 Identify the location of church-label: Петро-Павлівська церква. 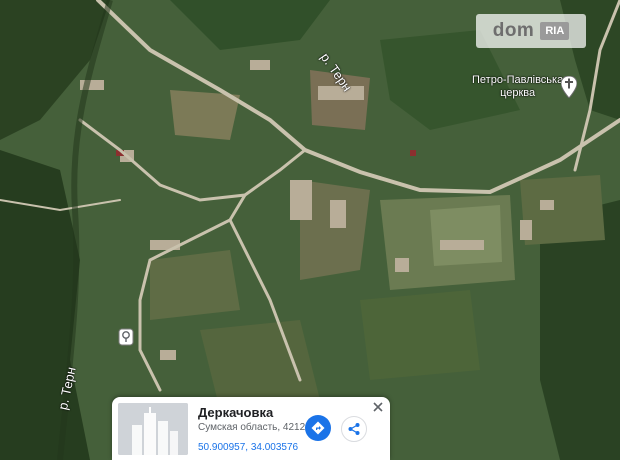
(517, 87).